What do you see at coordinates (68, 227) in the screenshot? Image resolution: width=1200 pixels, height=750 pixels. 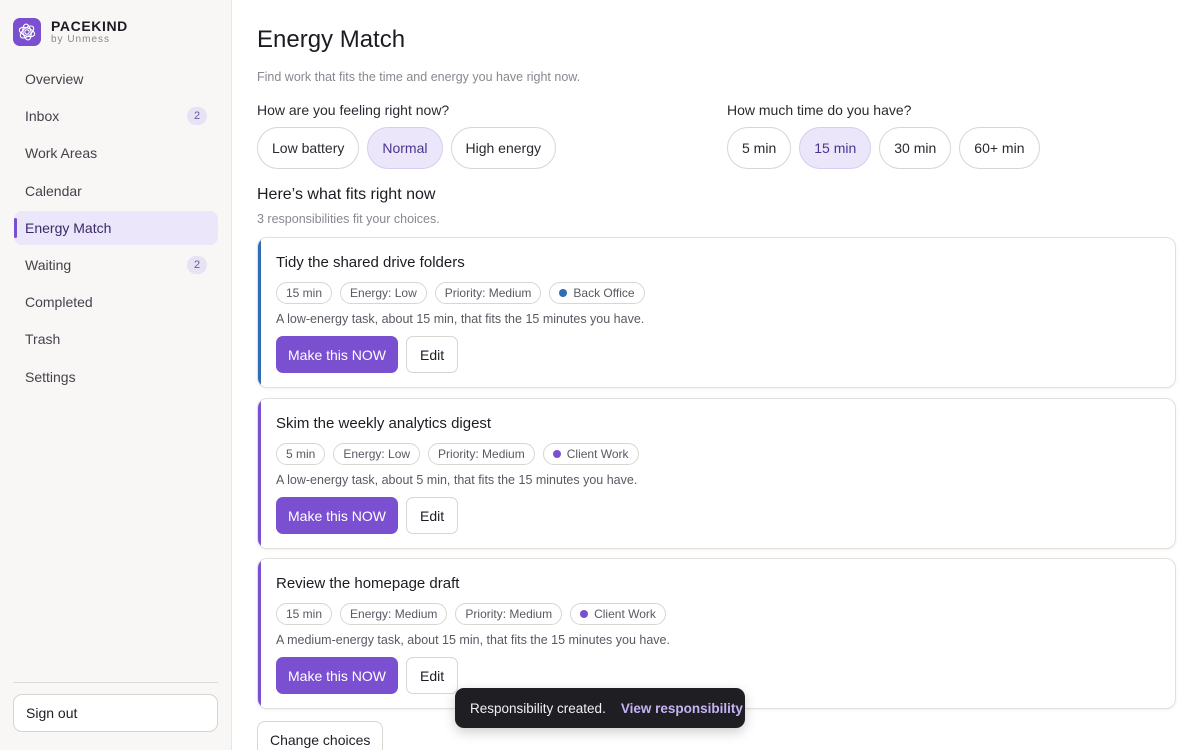 I see `sidebar-item-label: Energy Match` at bounding box center [68, 227].